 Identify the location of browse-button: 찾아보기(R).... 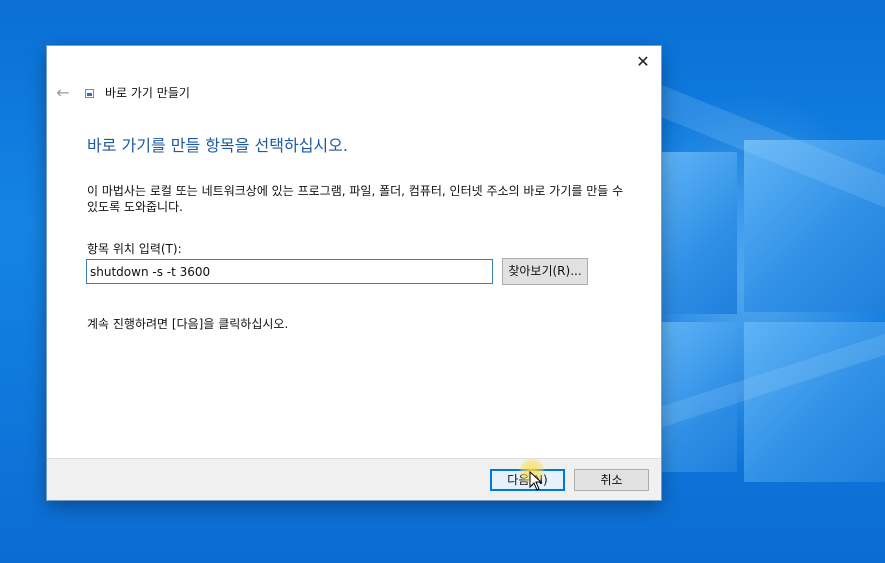
(545, 271).